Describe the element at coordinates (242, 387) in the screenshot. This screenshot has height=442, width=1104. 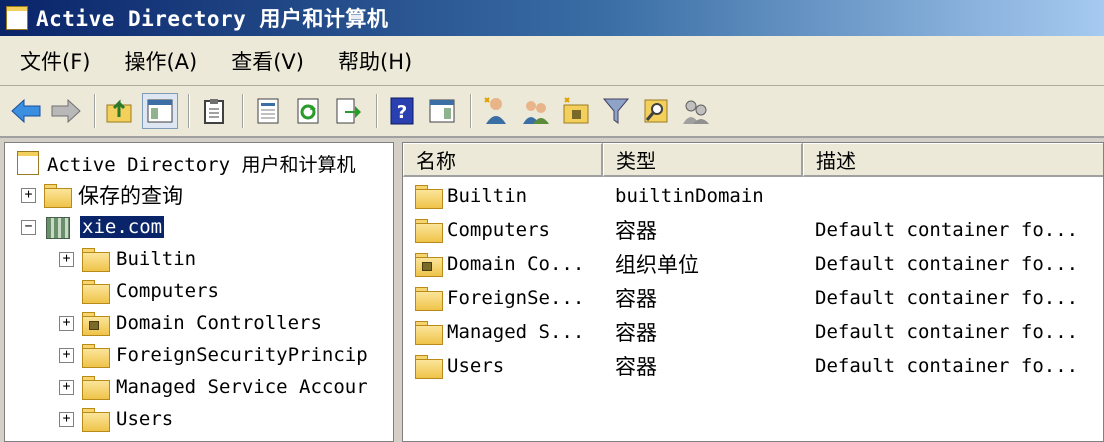
I see `tree-item-label: Managed Service Accour` at that location.